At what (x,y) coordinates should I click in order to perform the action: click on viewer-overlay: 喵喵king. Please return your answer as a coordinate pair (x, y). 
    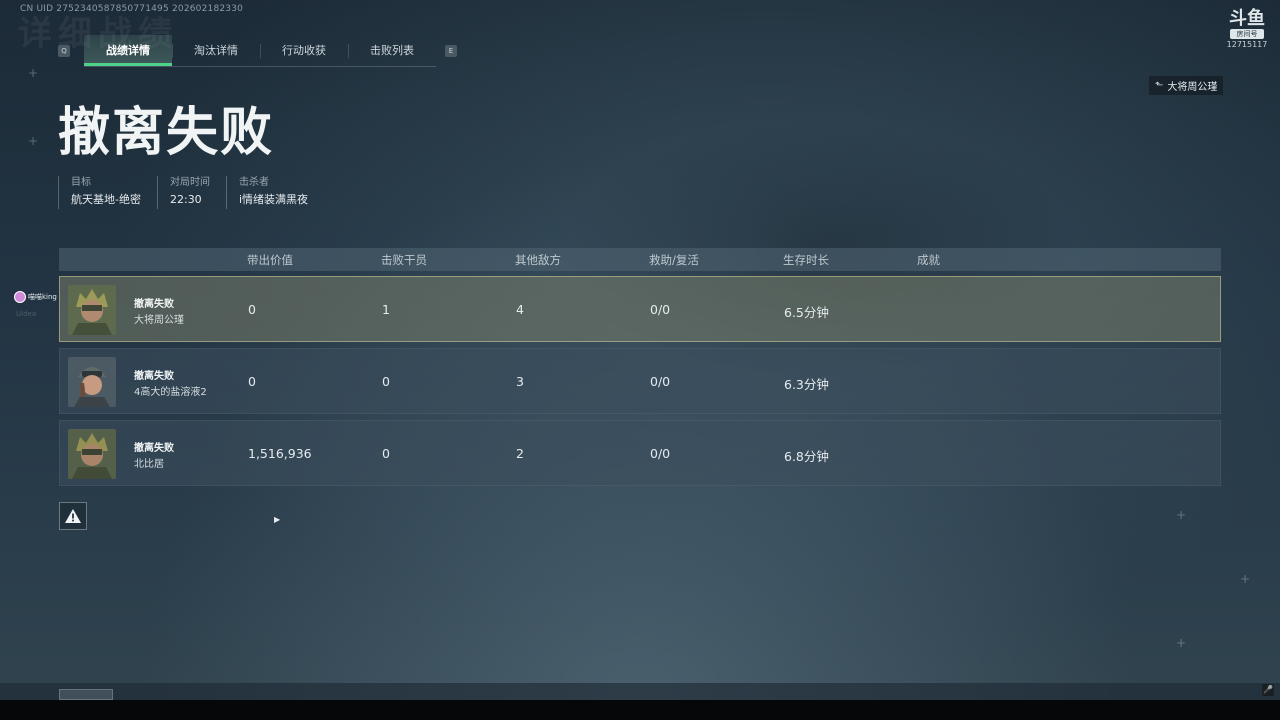
    Looking at the image, I should click on (35, 297).